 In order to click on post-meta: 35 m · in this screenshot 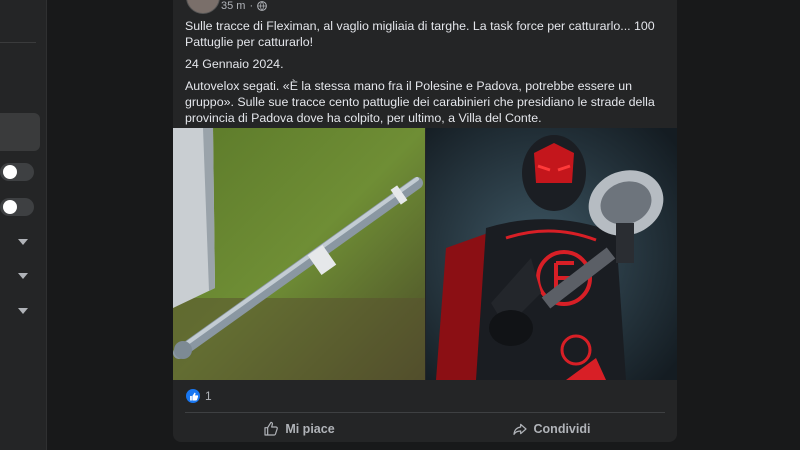, I will do `click(244, 6)`.